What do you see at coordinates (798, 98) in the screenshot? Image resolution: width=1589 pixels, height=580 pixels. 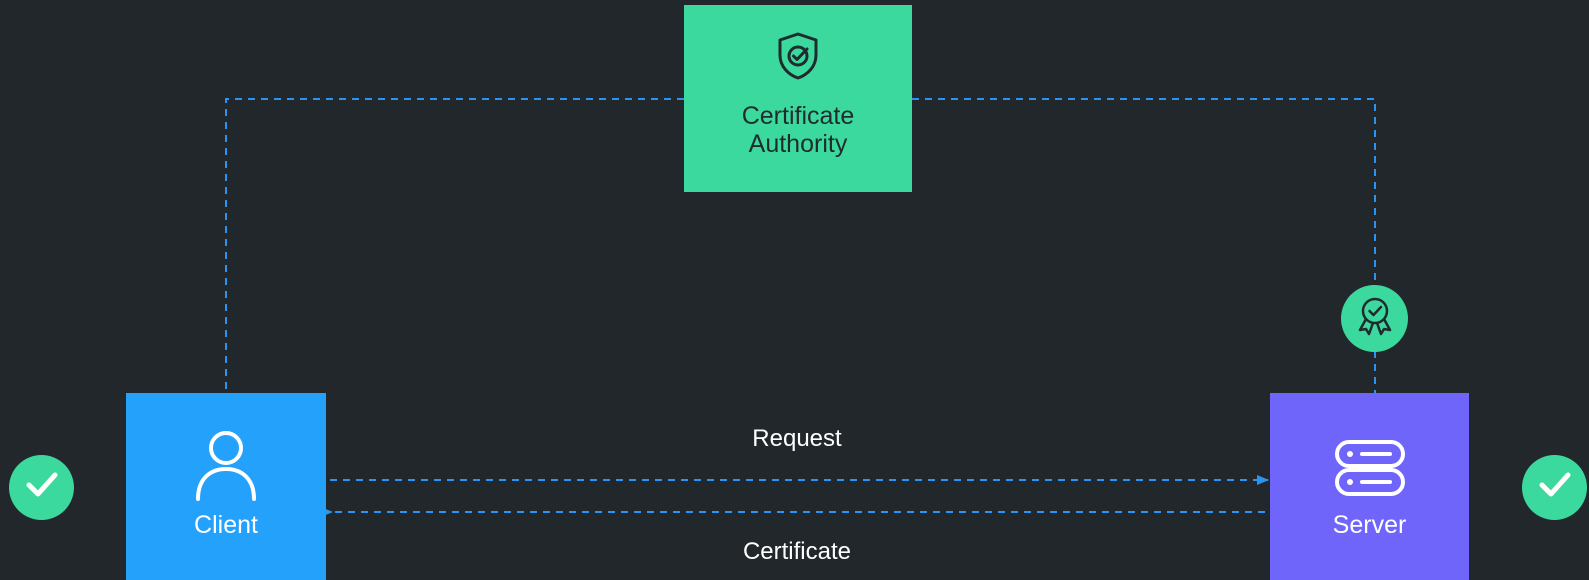 I see `certificate-authority-node: Certificate Authority` at bounding box center [798, 98].